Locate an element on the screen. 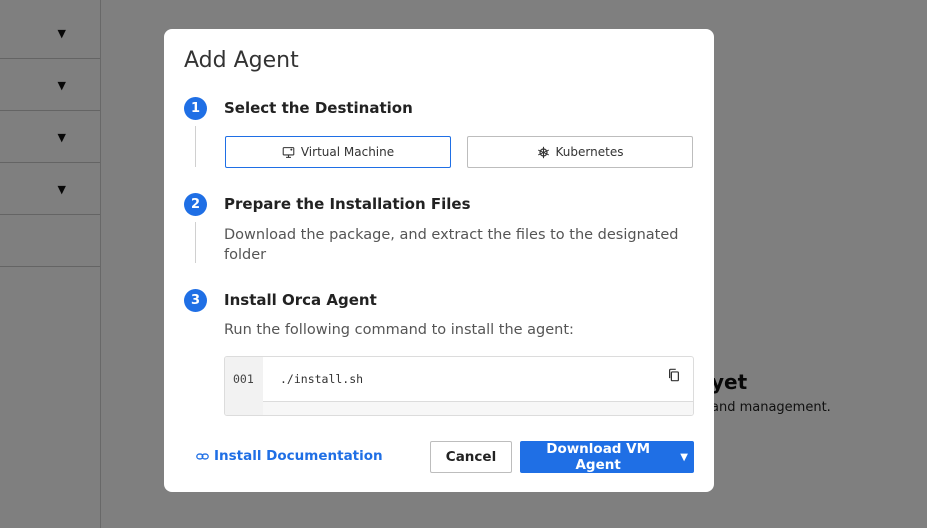  copy-icon is located at coordinates (674, 375).